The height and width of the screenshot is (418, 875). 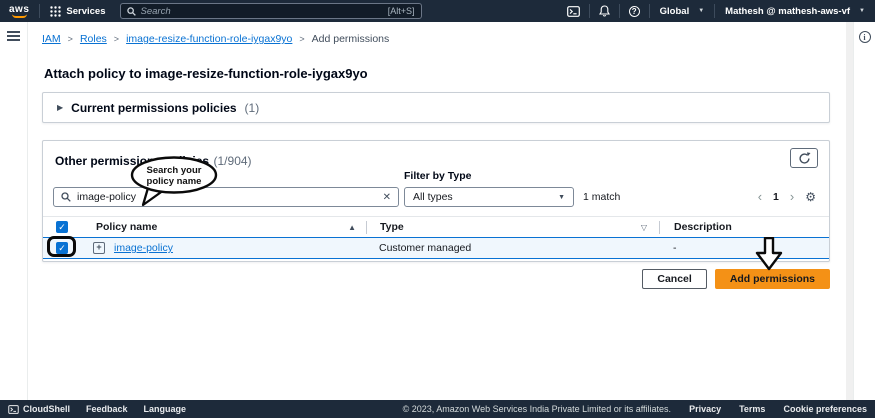 I want to click on select-all-cell: ✓, so click(x=62, y=227).